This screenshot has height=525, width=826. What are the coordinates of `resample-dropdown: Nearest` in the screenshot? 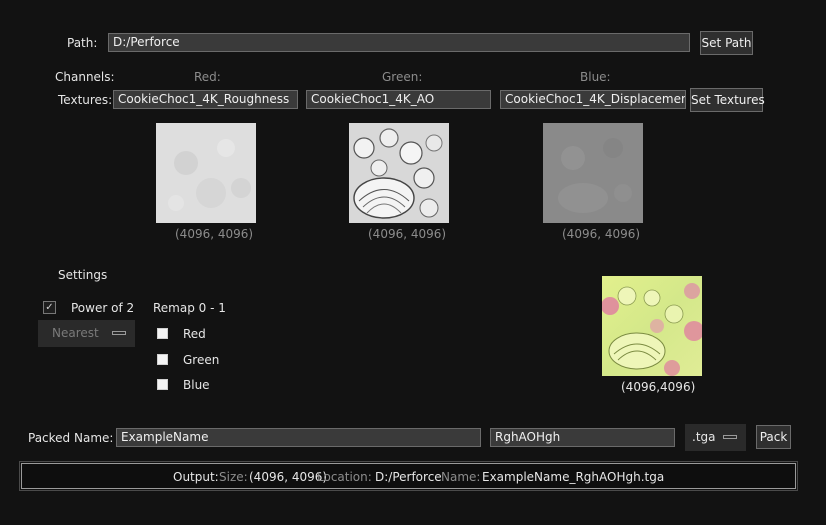 It's located at (86, 333).